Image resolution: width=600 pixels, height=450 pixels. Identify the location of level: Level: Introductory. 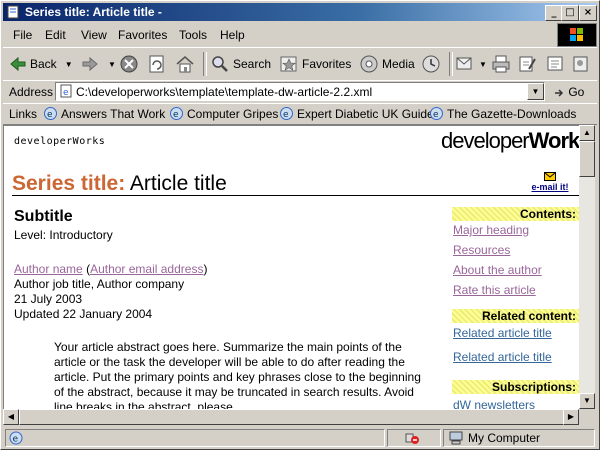
(63, 235).